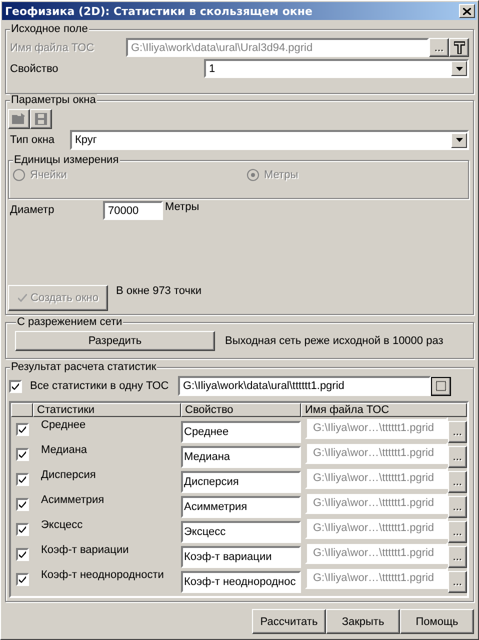 This screenshot has height=640, width=479. Describe the element at coordinates (158, 11) in the screenshot. I see `window-title: Геофизика (2D): Статистики в скользящем окне` at that location.